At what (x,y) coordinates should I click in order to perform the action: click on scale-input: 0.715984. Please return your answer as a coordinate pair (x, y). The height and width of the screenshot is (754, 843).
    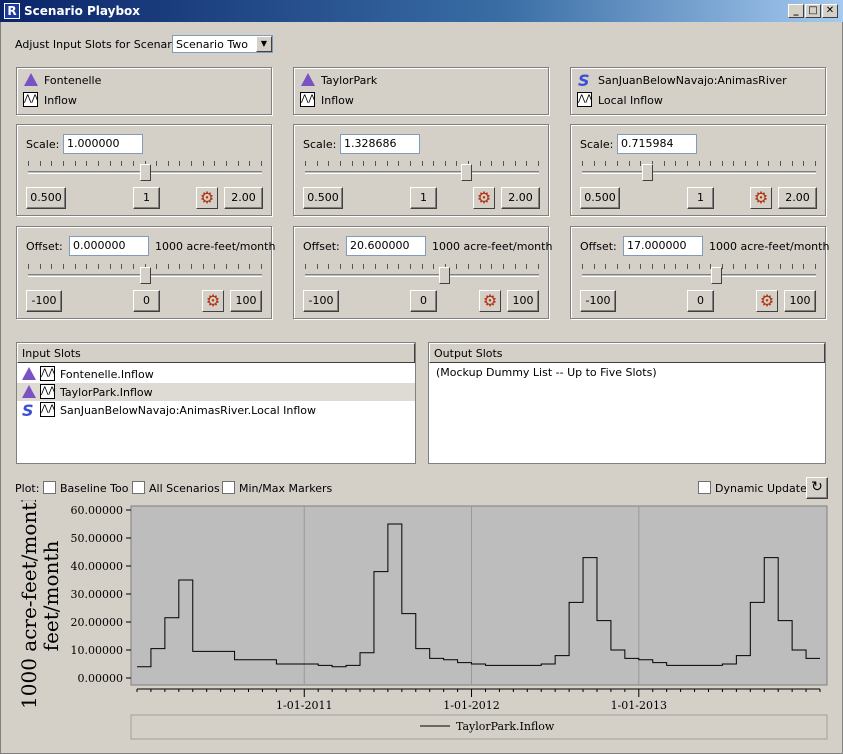
    Looking at the image, I should click on (657, 144).